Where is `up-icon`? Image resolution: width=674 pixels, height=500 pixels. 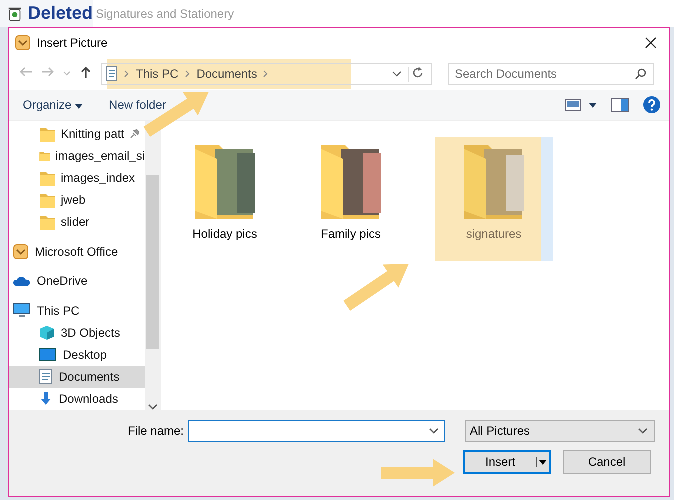
up-icon is located at coordinates (86, 72).